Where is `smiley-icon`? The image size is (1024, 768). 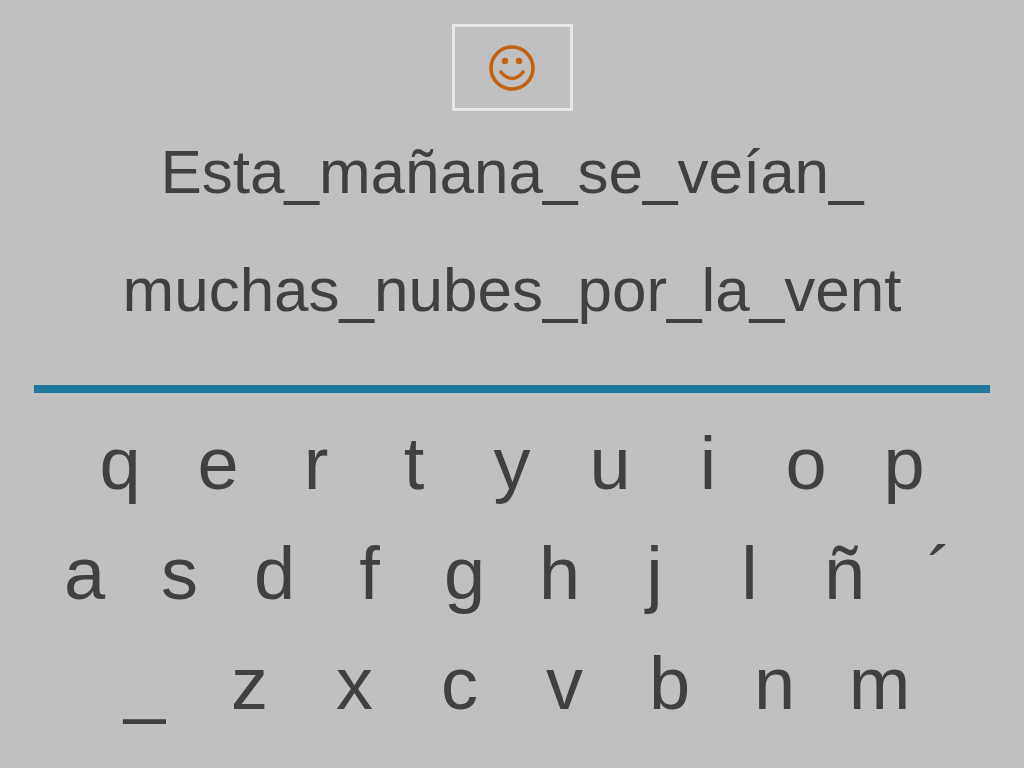 smiley-icon is located at coordinates (512, 67).